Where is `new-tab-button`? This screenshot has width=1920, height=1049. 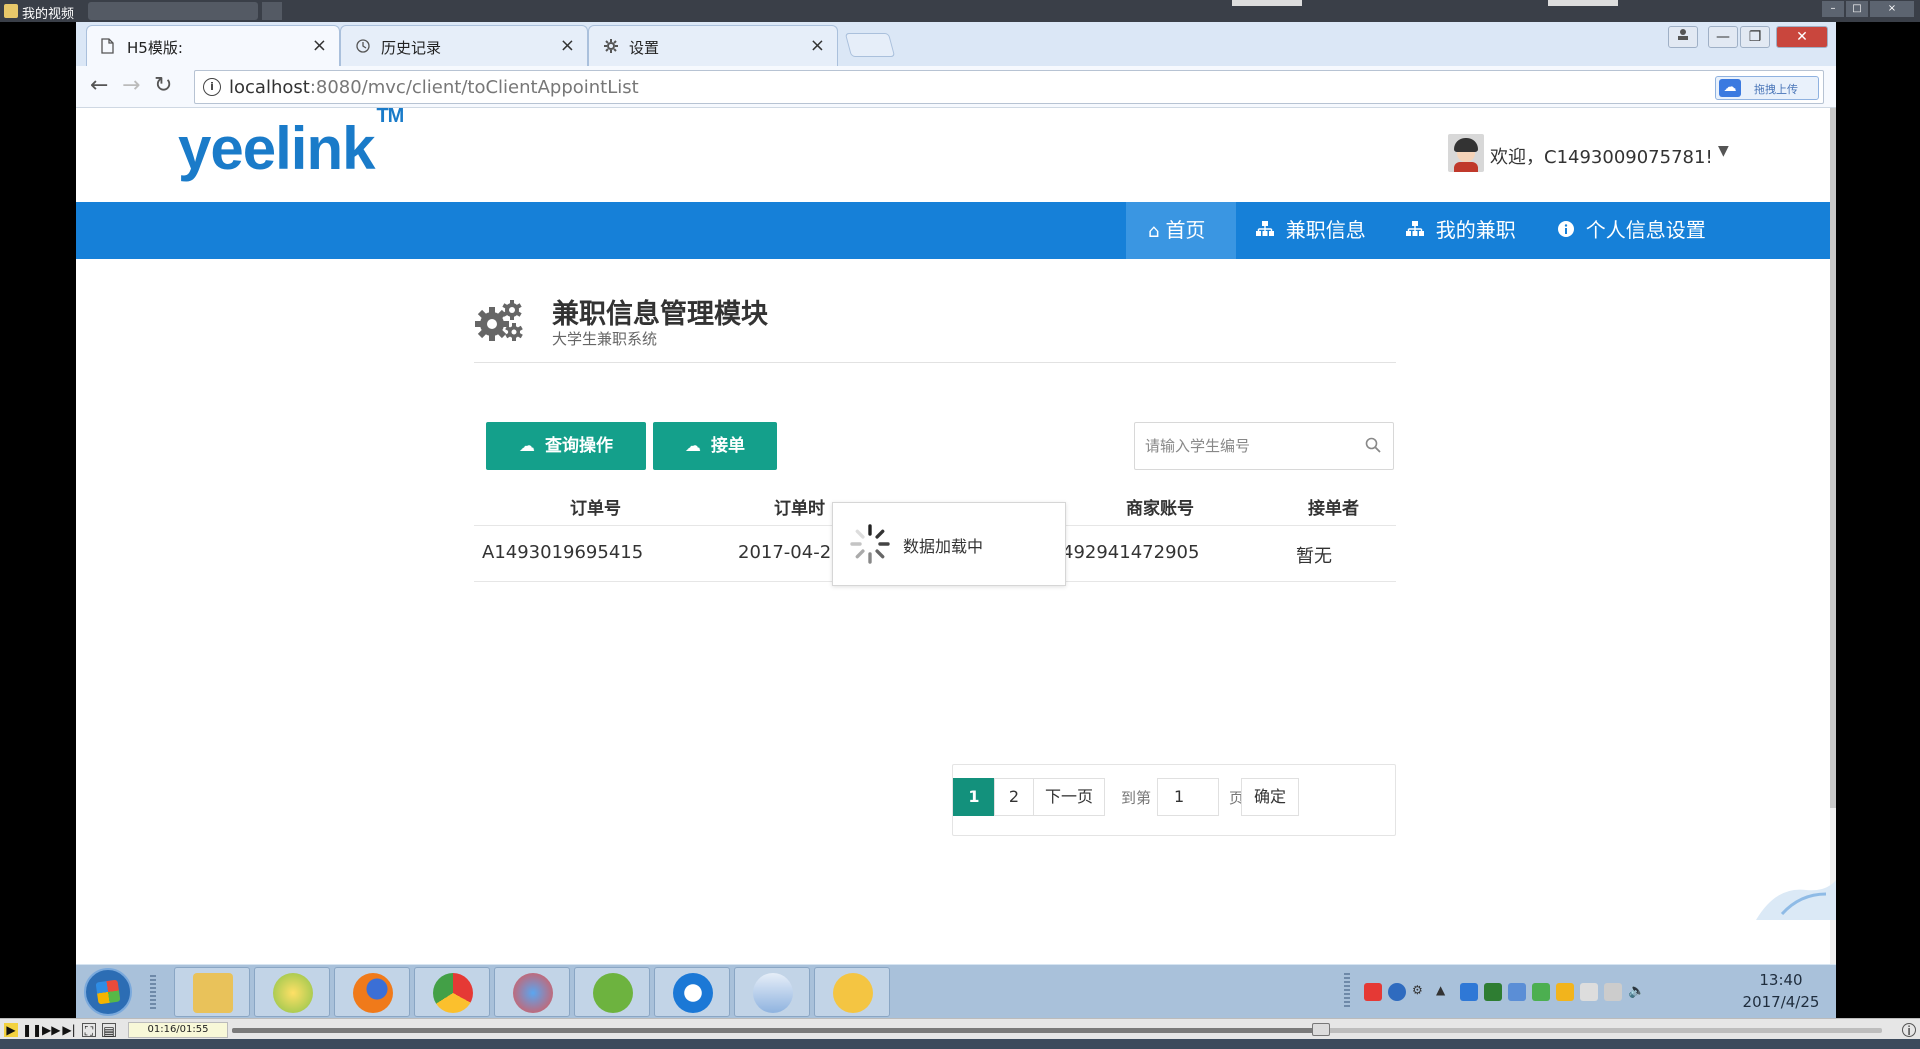
new-tab-button is located at coordinates (870, 45).